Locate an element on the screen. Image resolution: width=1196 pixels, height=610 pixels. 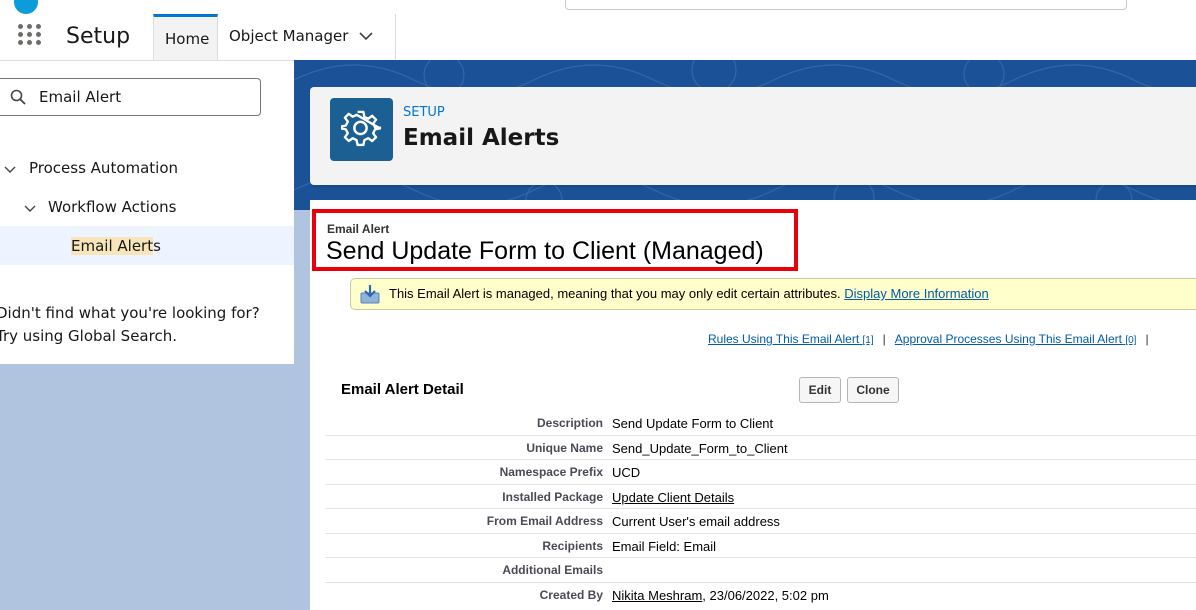
record-name: Send Update Form to Client (Managed) is located at coordinates (545, 251).